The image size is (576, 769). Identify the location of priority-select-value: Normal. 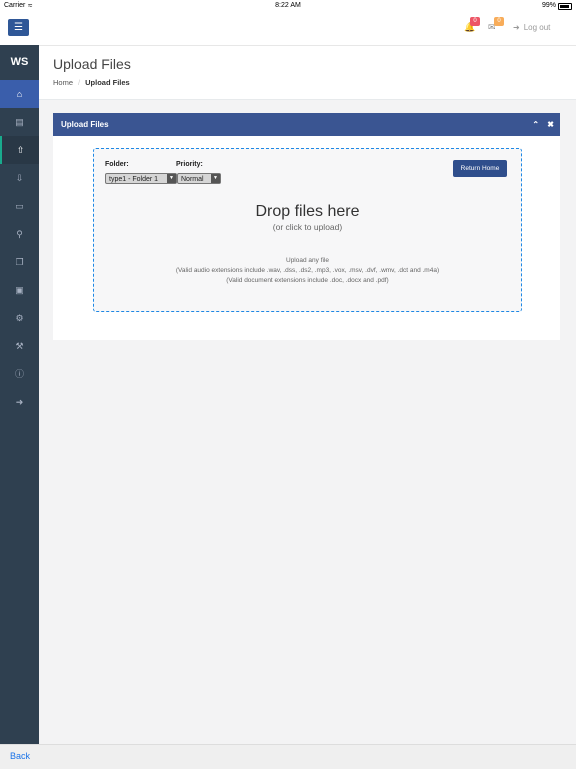
(192, 179).